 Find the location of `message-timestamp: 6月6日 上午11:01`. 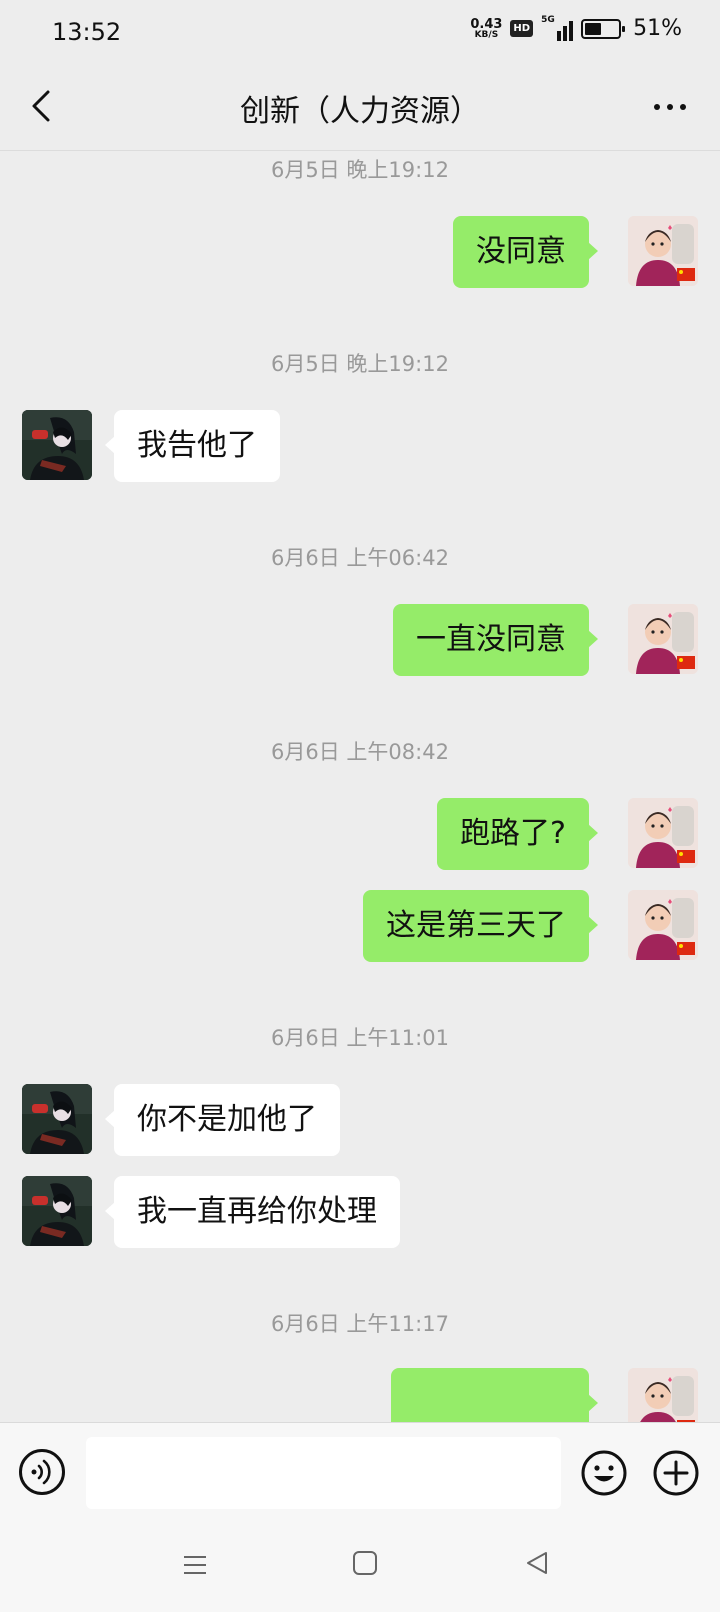

message-timestamp: 6月6日 上午11:01 is located at coordinates (360, 1038).